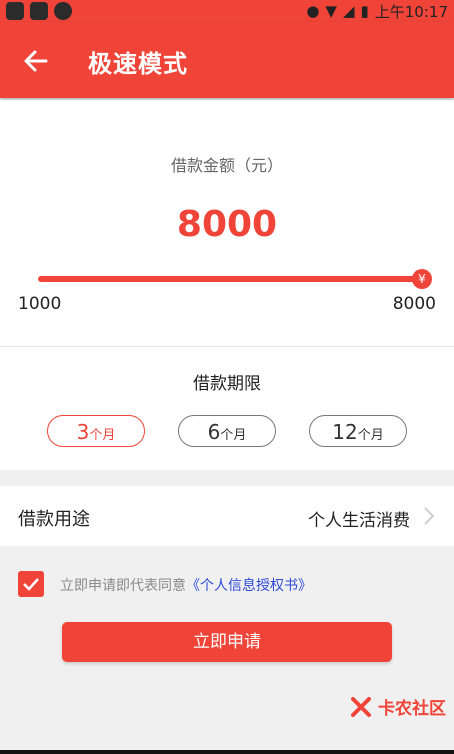 This screenshot has width=454, height=754. I want to click on loan-amount-label: 借款金额（元）, so click(226, 165).